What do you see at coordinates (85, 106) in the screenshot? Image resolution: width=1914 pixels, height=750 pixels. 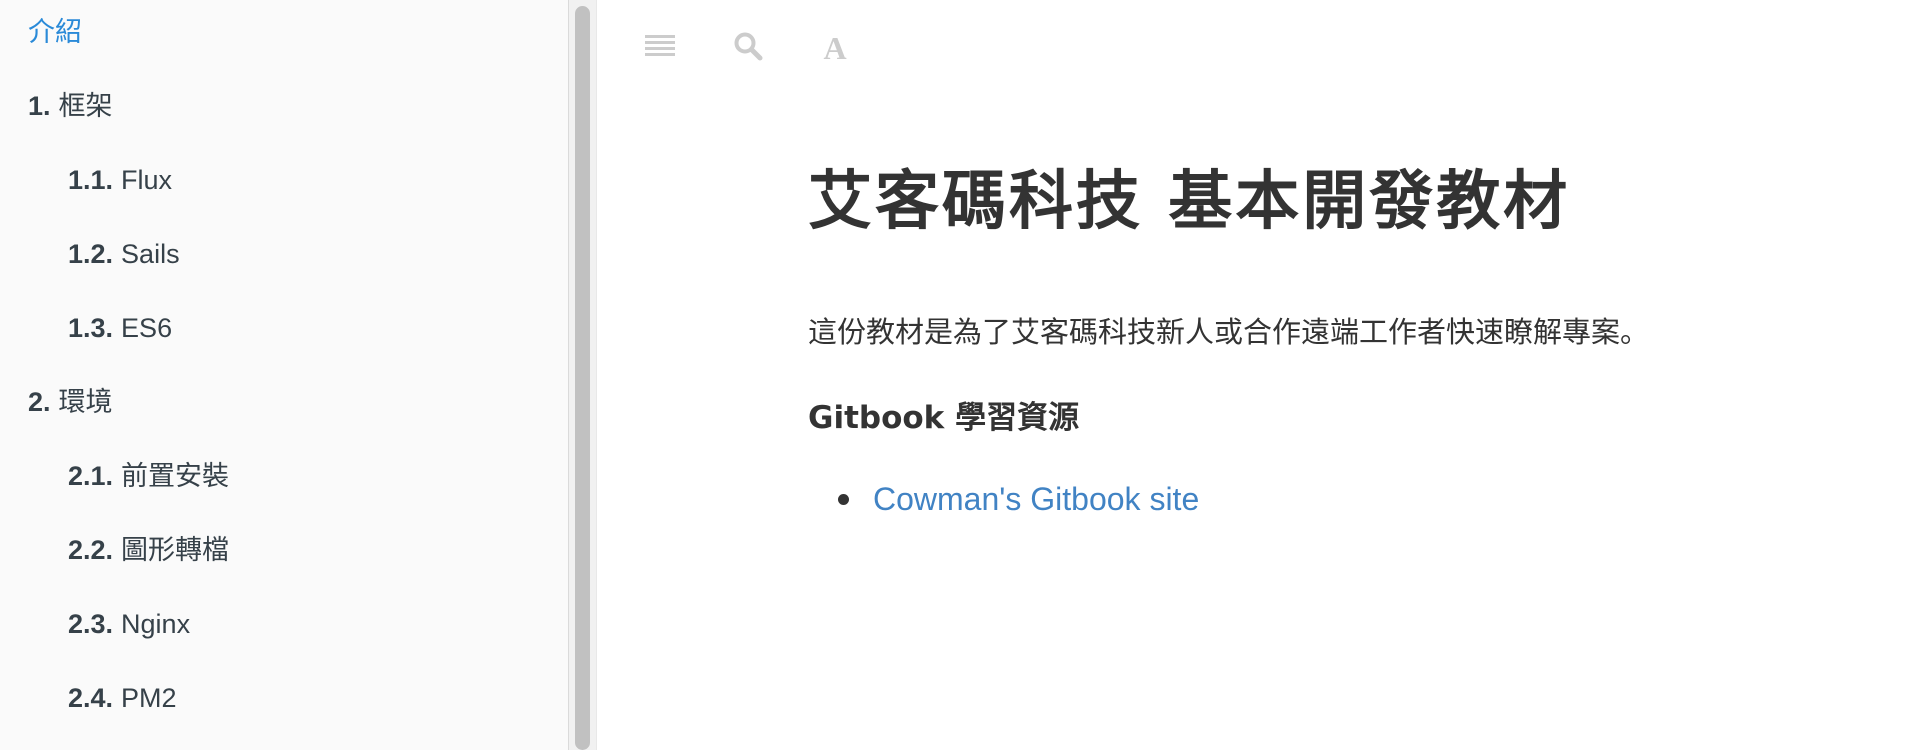 I see `sidebar-item-label: 框架` at bounding box center [85, 106].